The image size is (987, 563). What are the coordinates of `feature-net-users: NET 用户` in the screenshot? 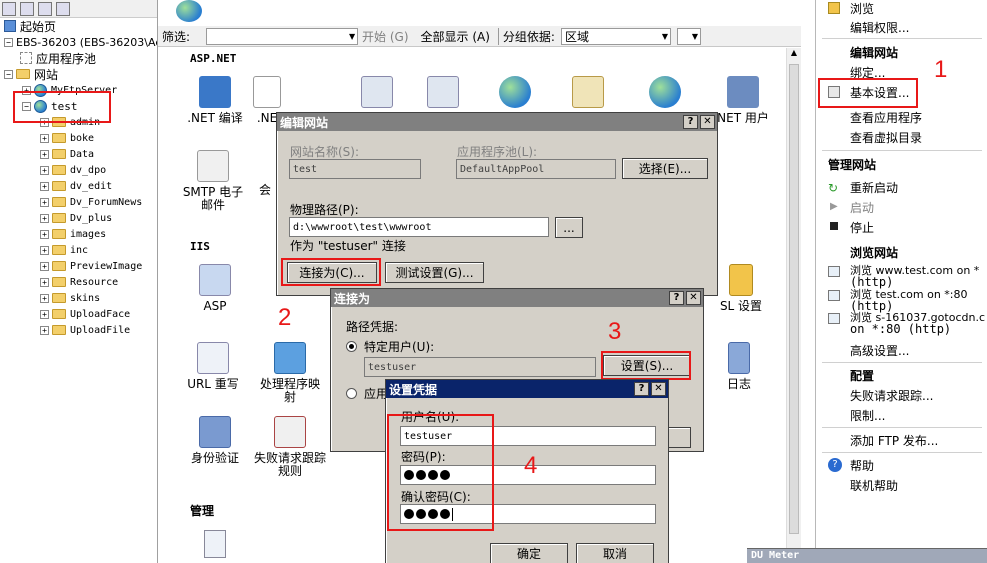 It's located at (743, 100).